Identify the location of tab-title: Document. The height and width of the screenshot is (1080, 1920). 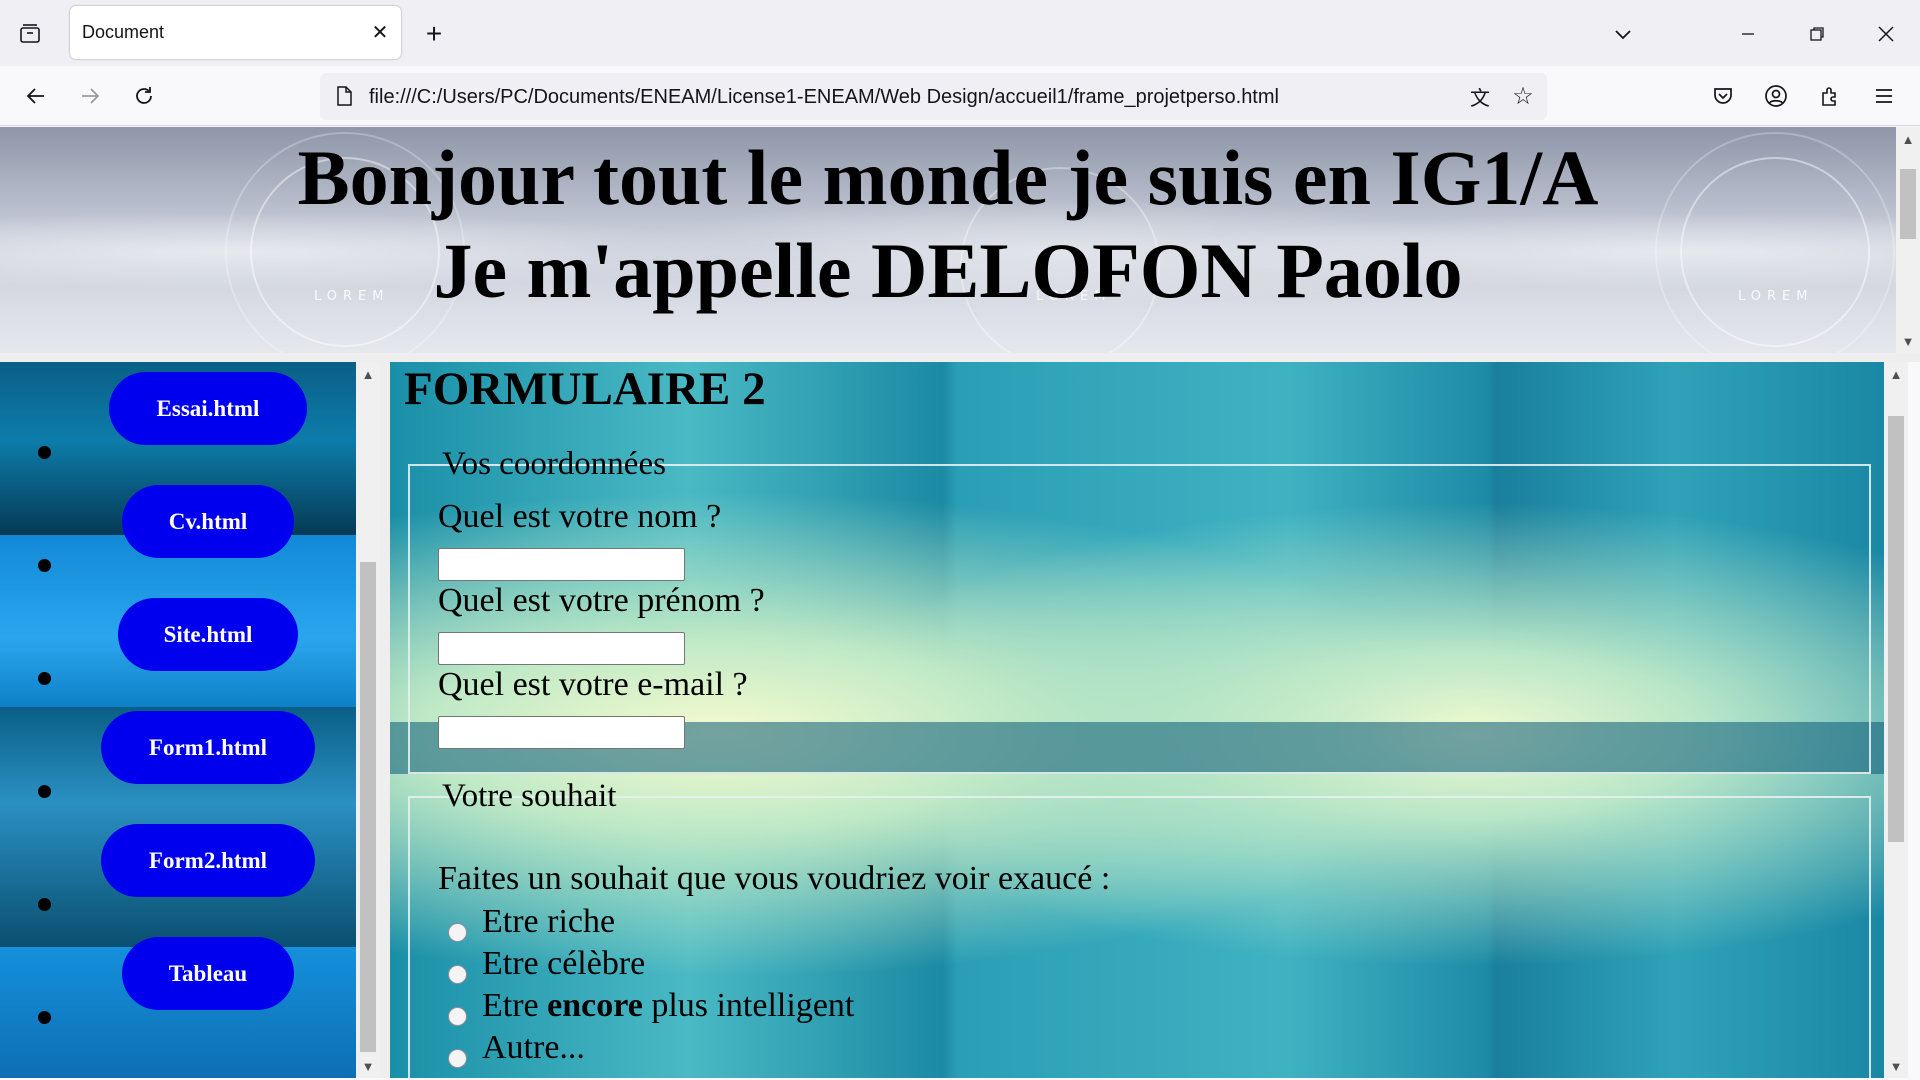
(123, 32).